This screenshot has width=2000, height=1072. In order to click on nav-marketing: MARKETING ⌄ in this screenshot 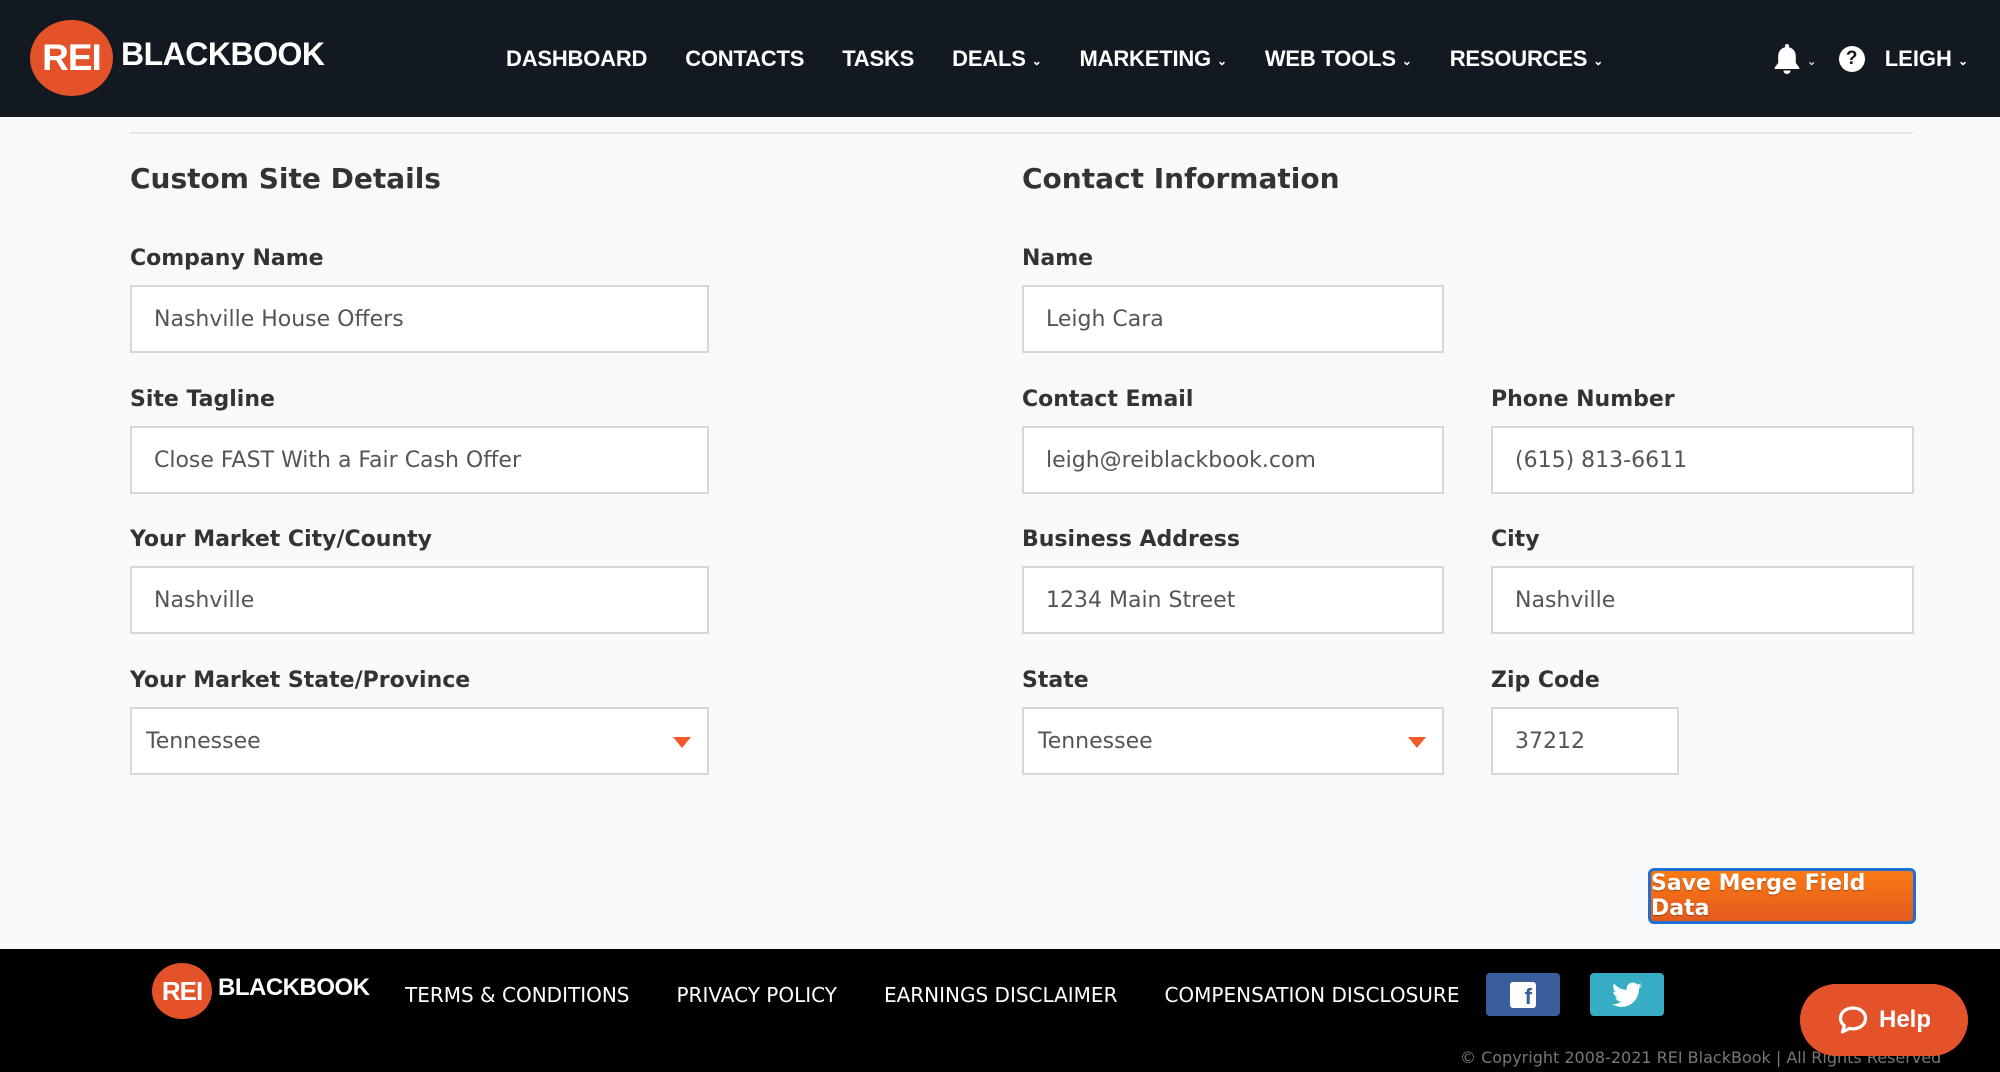, I will do `click(1153, 59)`.